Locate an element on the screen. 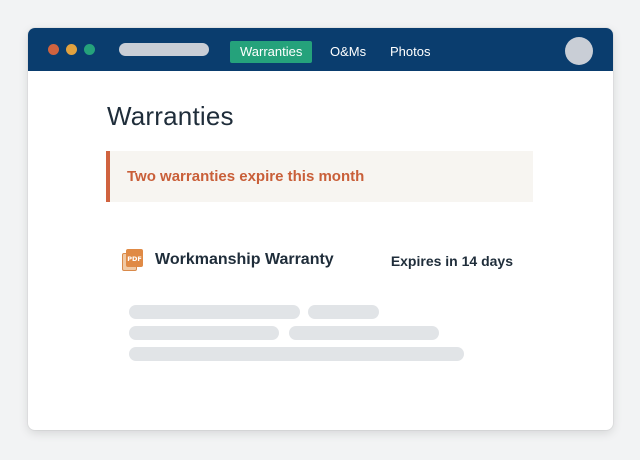 This screenshot has height=460, width=640. tab-photos: Photos is located at coordinates (410, 52).